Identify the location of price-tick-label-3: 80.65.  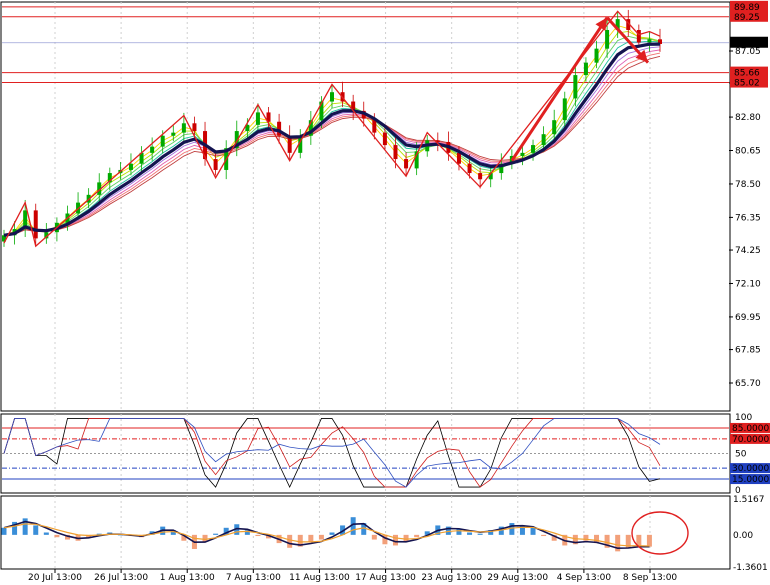
(748, 152).